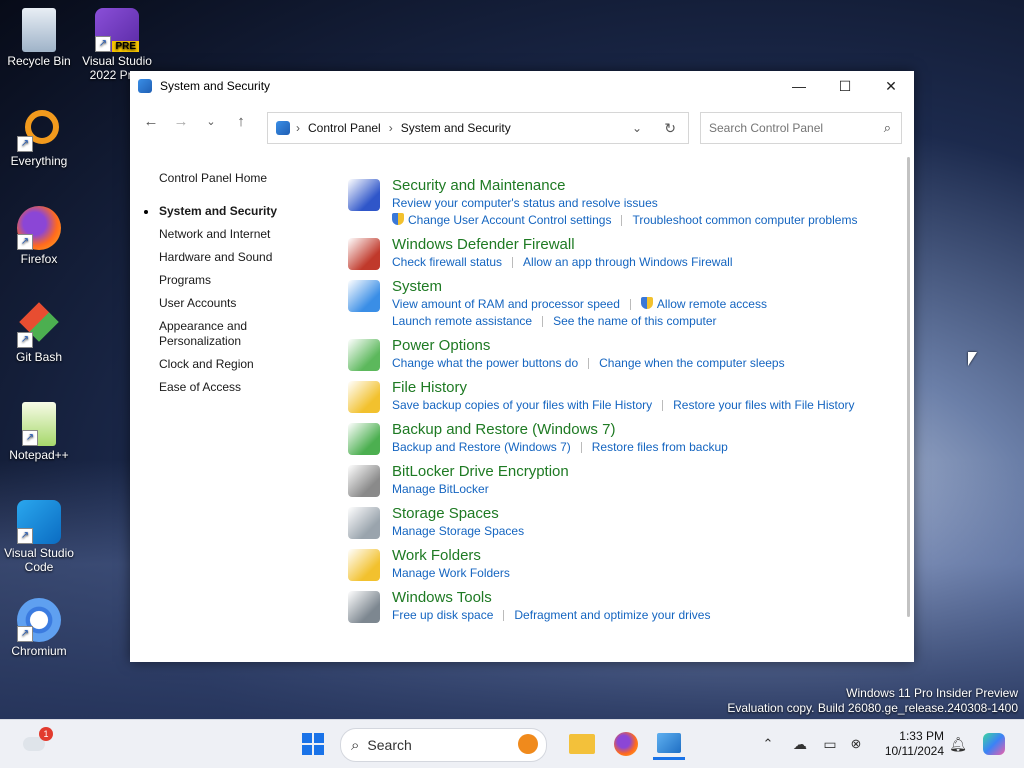 The height and width of the screenshot is (768, 1024). Describe the element at coordinates (800, 744) in the screenshot. I see `onedrive-icon: ☁` at that location.